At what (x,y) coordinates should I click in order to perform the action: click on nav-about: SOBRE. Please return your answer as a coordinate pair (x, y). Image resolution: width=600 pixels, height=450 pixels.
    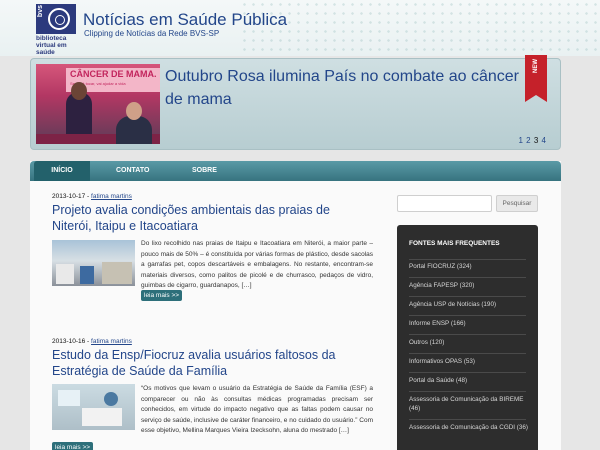
    Looking at the image, I should click on (204, 171).